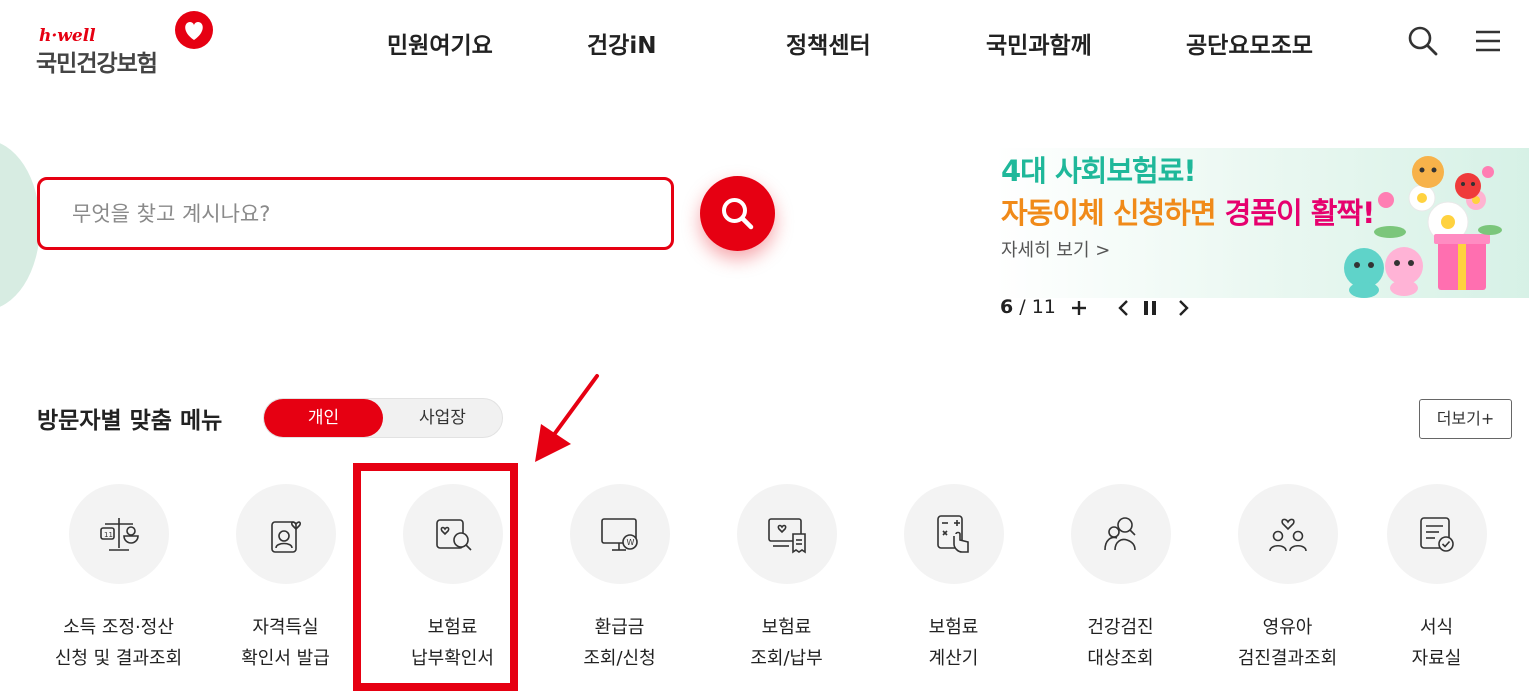 This screenshot has width=1529, height=696. Describe the element at coordinates (828, 43) in the screenshot. I see `nav-item-policy: 정책센터` at that location.